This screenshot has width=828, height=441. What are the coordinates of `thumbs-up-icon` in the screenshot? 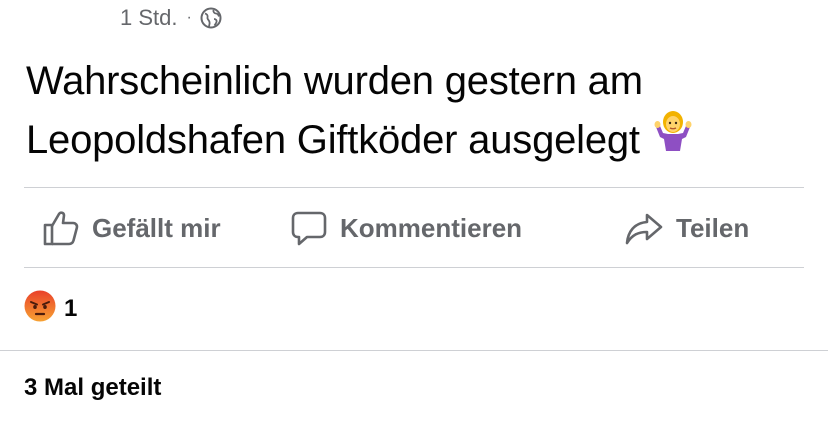 It's located at (67, 228).